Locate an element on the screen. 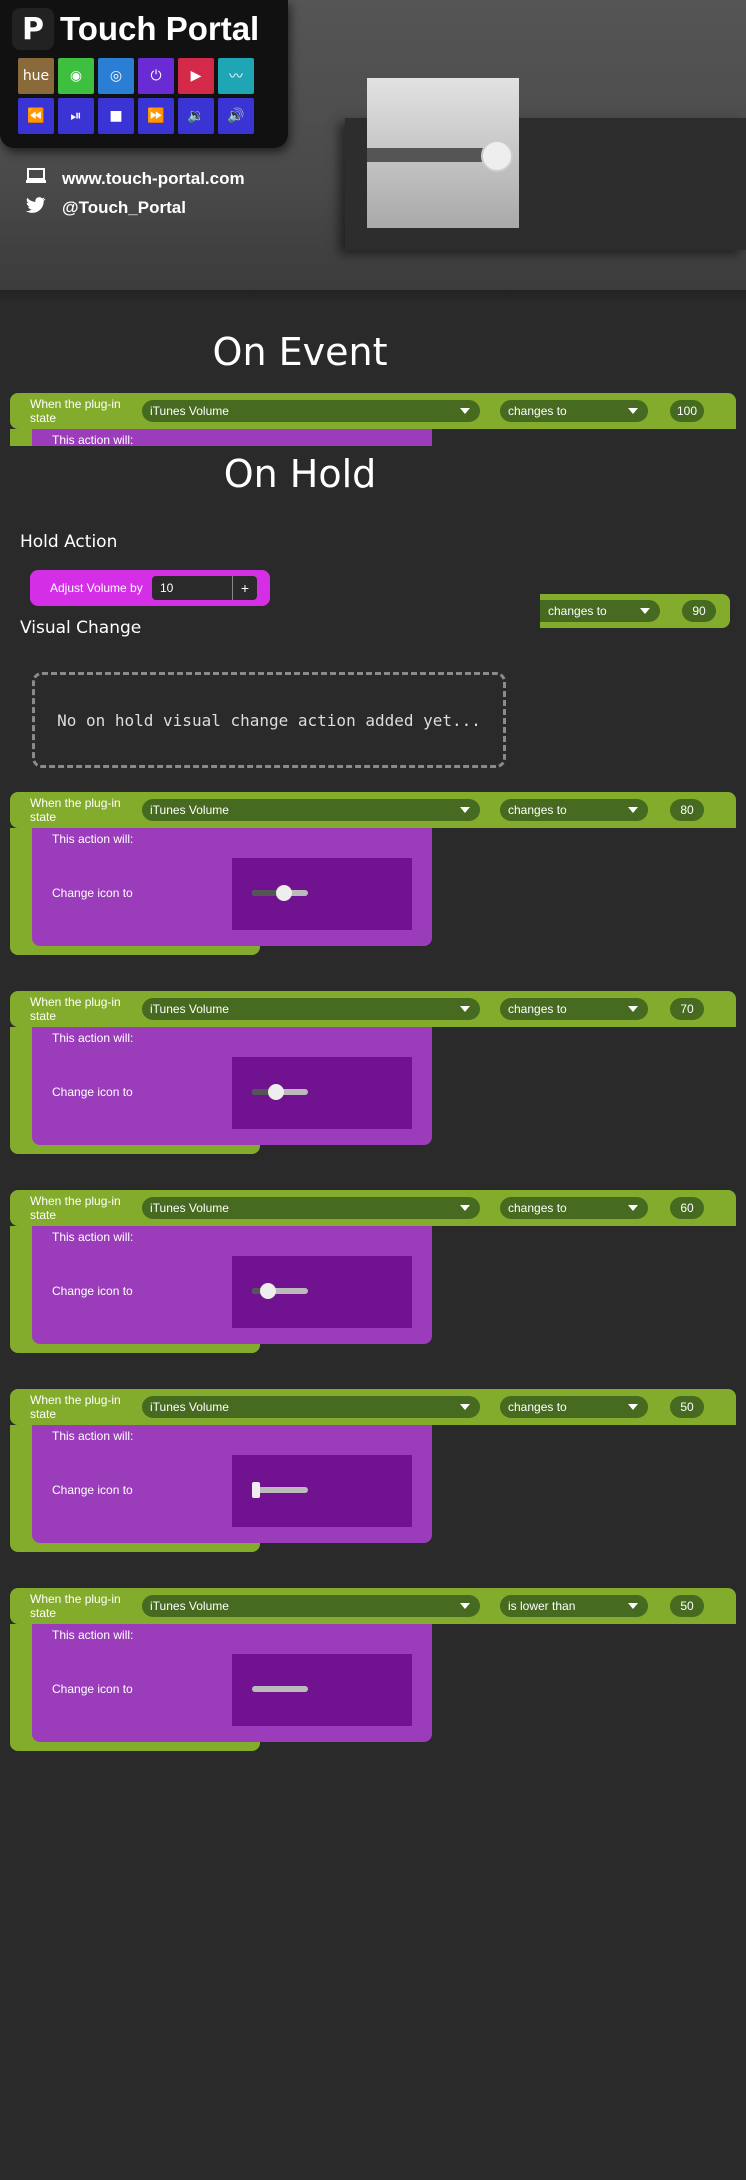  twitter-link: @Touch_Portal is located at coordinates (106, 207).